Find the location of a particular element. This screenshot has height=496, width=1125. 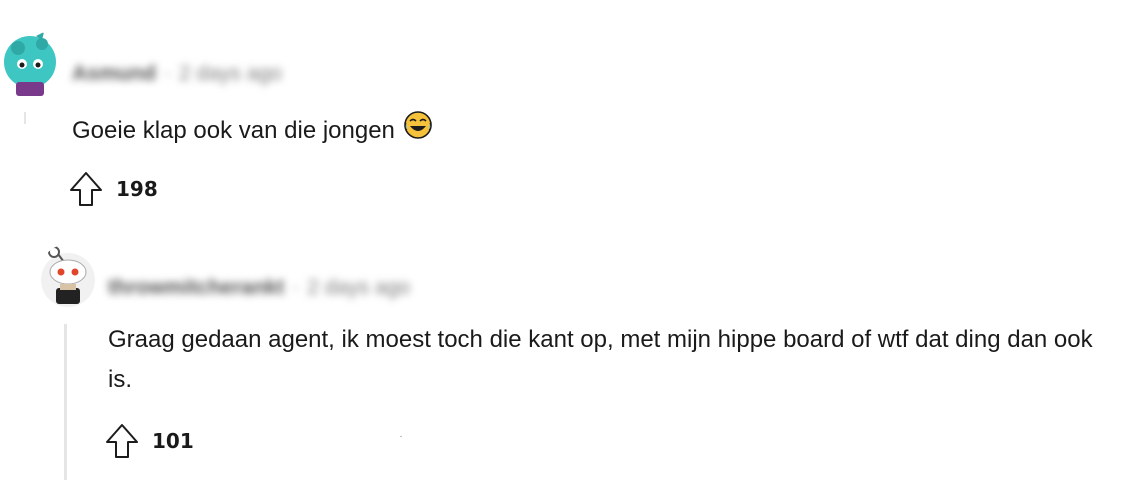

vote-count: 198 is located at coordinates (137, 189).